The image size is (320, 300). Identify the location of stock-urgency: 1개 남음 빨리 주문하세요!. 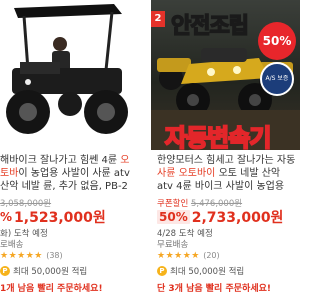
(51, 289).